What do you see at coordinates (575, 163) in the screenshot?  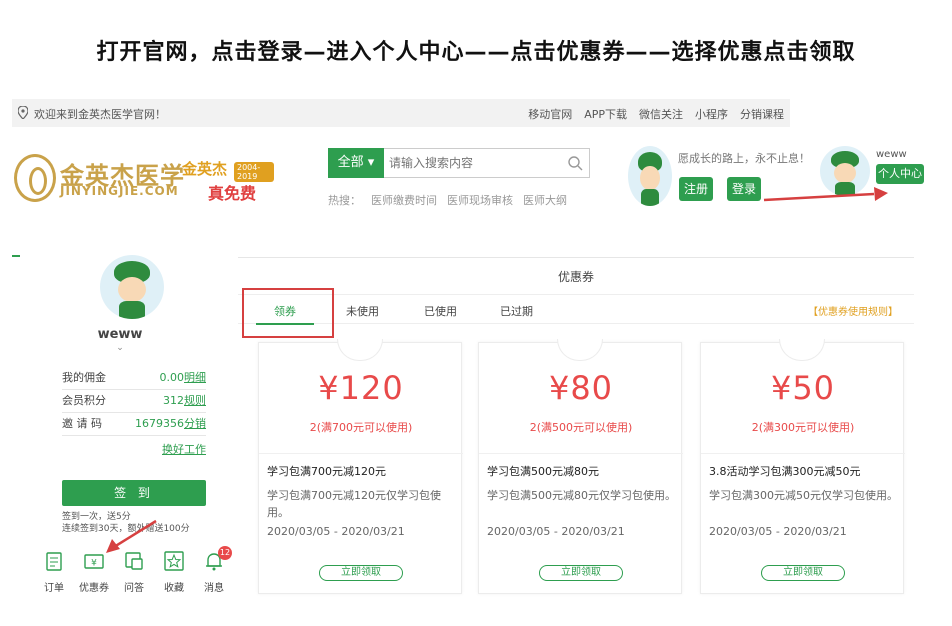 I see `search-icon` at bounding box center [575, 163].